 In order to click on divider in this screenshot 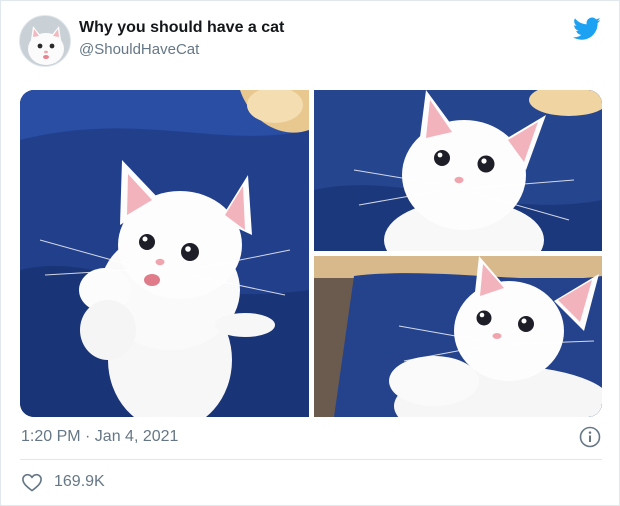, I will do `click(311, 459)`.